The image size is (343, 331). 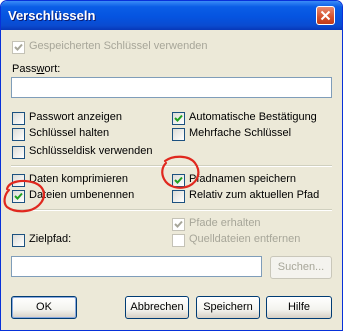 I want to click on annotation-circle-left, so click(x=24, y=196).